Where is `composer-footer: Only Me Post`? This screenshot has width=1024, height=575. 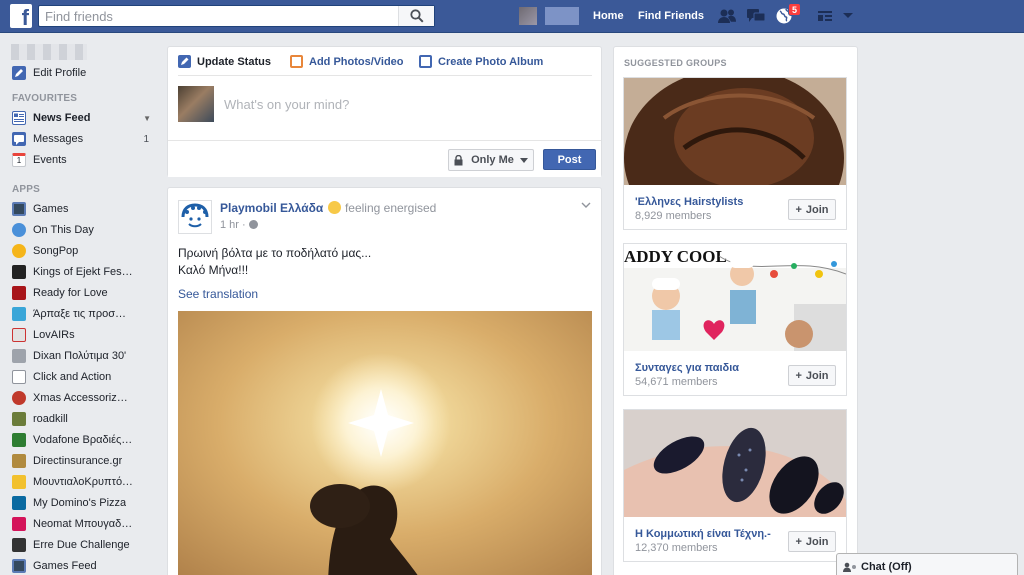
composer-footer: Only Me Post is located at coordinates (384, 158).